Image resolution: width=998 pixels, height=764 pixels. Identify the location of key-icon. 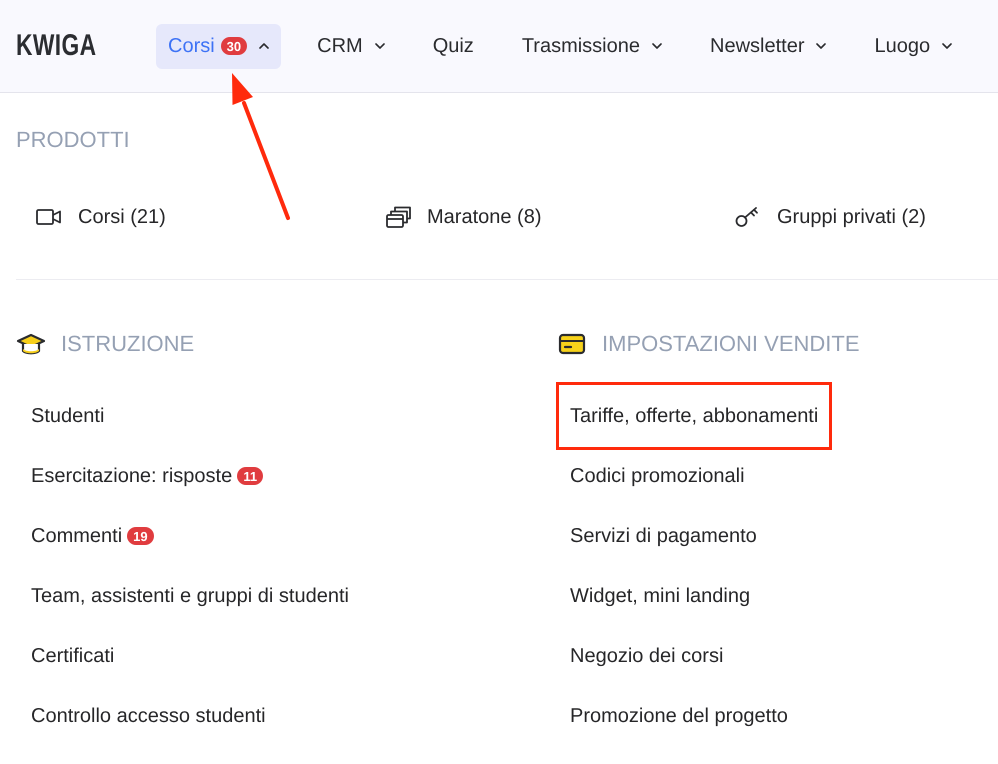
(748, 217).